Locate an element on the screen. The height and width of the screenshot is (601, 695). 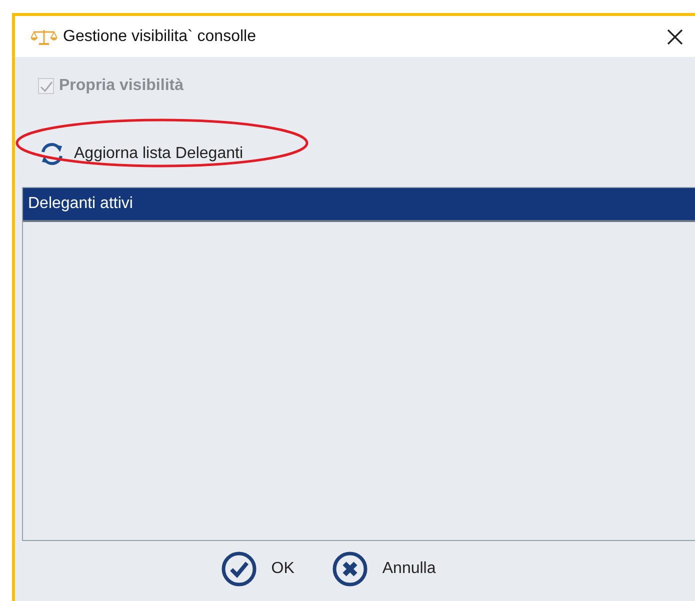
scales-icon is located at coordinates (44, 37).